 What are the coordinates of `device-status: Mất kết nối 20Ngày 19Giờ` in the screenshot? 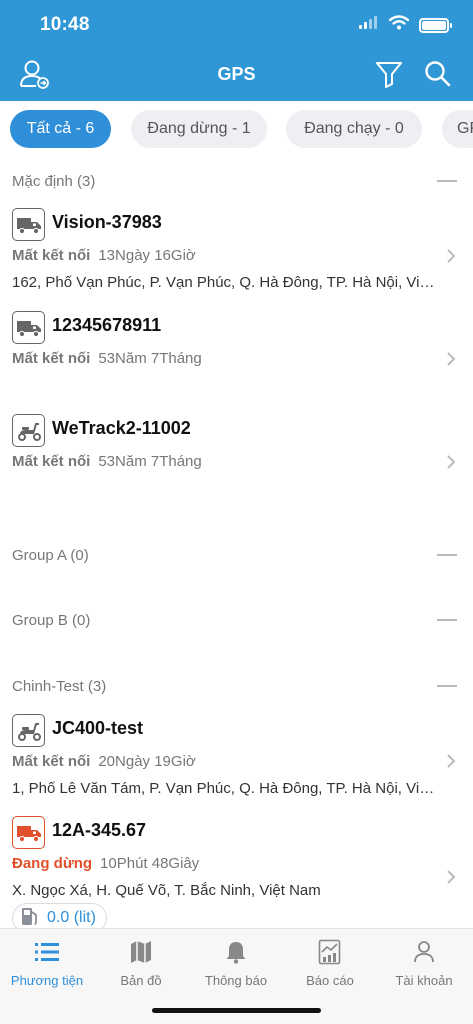 It's located at (104, 761).